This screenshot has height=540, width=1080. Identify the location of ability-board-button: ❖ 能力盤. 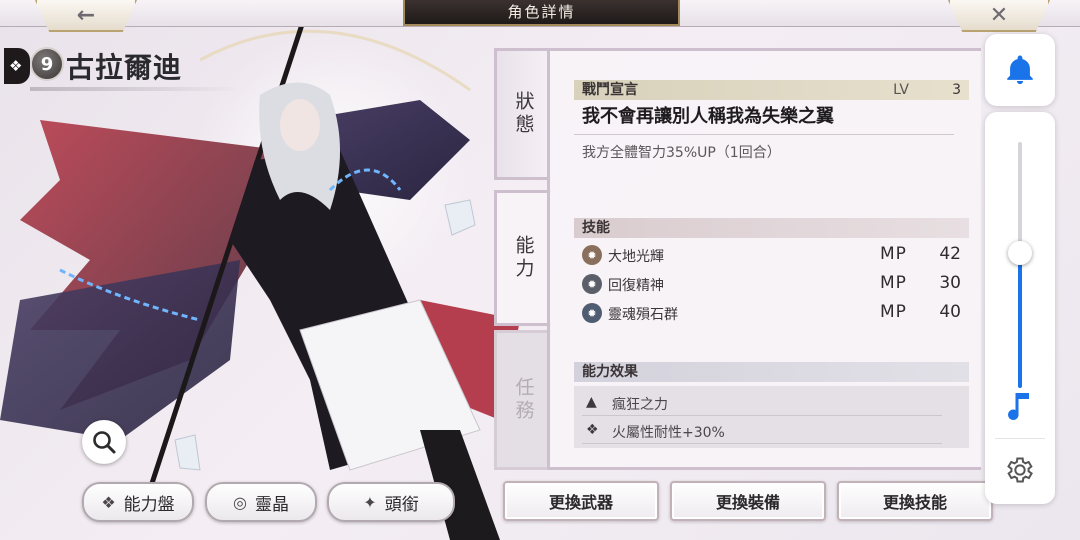
(138, 502).